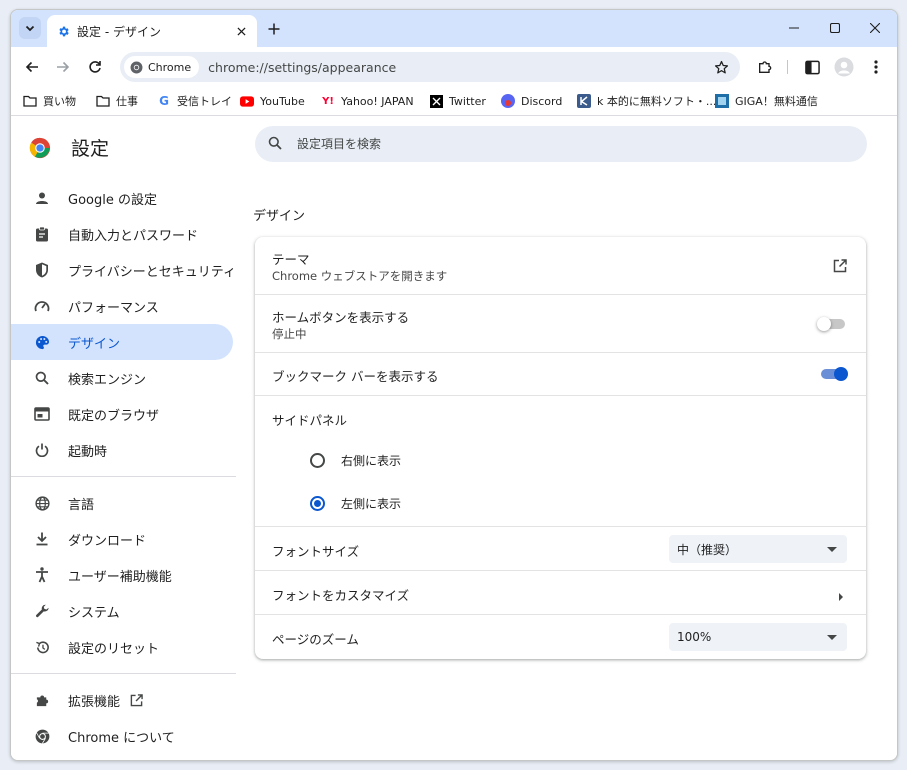 This screenshot has width=907, height=770. What do you see at coordinates (274, 29) in the screenshot?
I see `new-tab-button` at bounding box center [274, 29].